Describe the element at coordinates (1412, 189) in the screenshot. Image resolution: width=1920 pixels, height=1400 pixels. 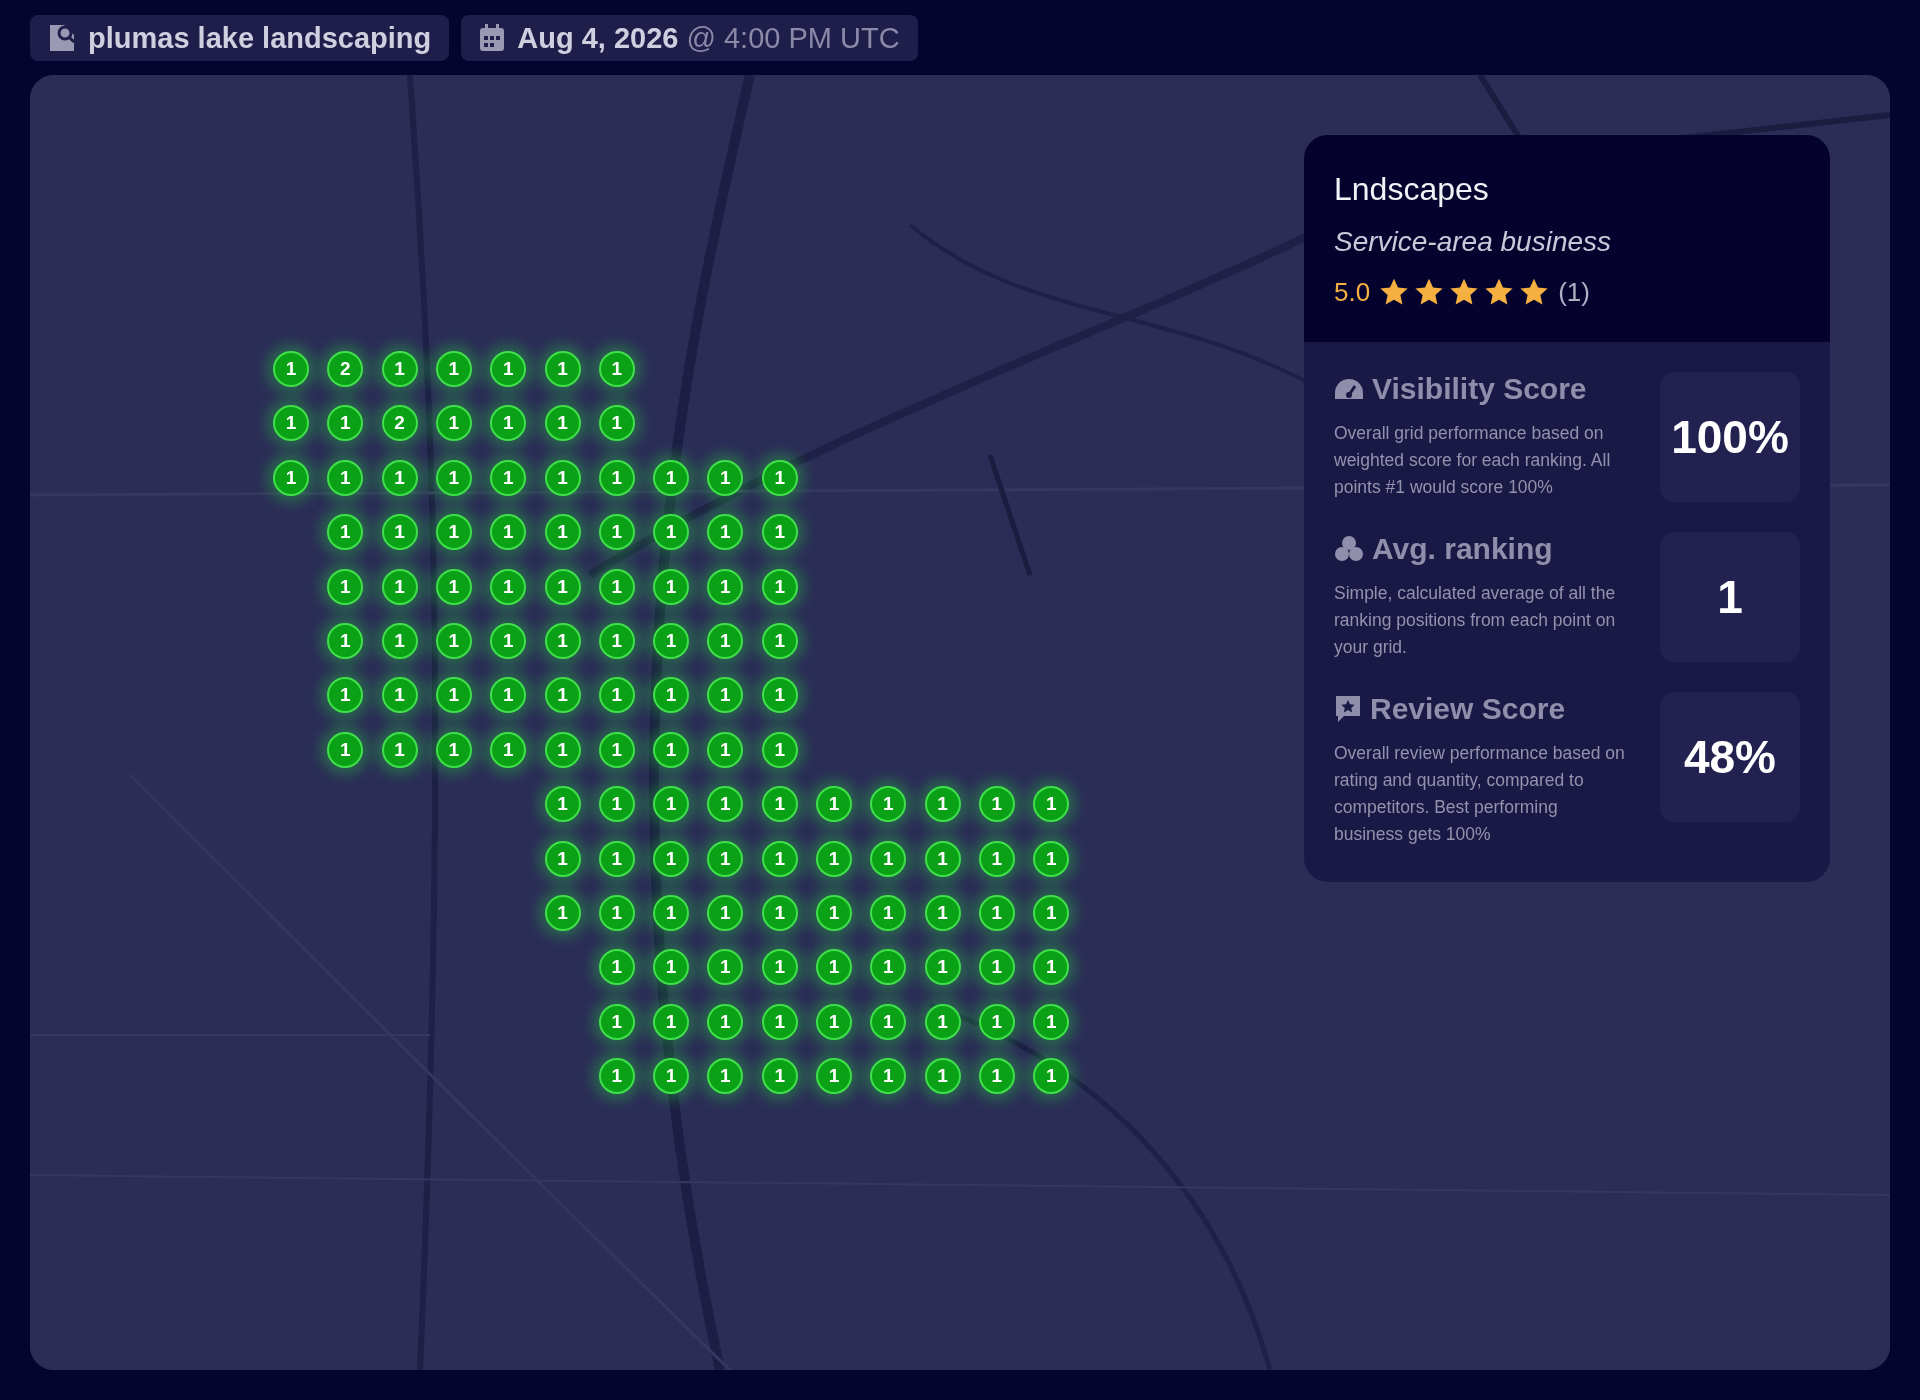
I see `business-name: Lndscapes` at that location.